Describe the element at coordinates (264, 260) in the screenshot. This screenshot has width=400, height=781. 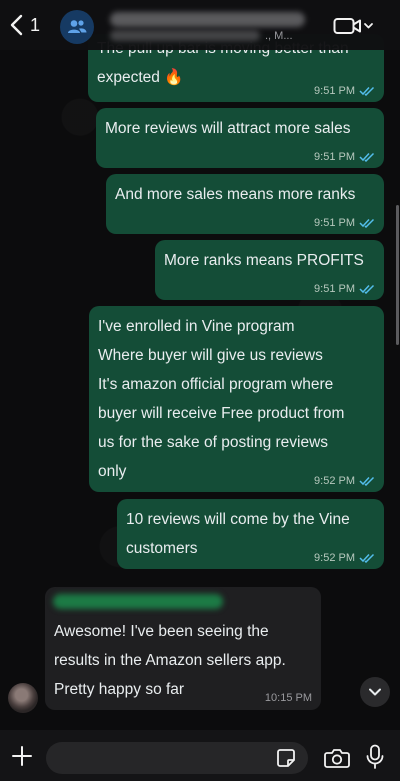
I see `message-text: More ranks means PROFITS` at that location.